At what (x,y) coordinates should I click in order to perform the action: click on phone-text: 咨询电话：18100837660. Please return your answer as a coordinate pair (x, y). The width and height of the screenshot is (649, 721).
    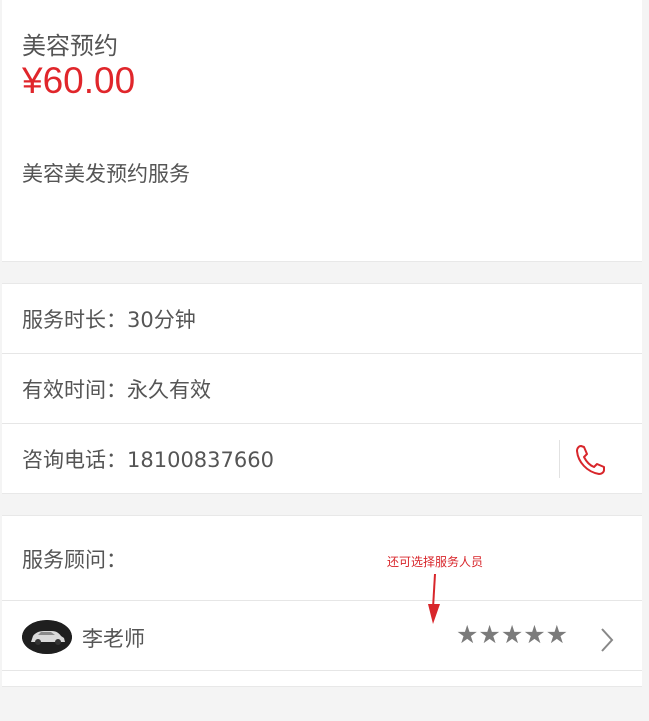
    Looking at the image, I should click on (148, 460).